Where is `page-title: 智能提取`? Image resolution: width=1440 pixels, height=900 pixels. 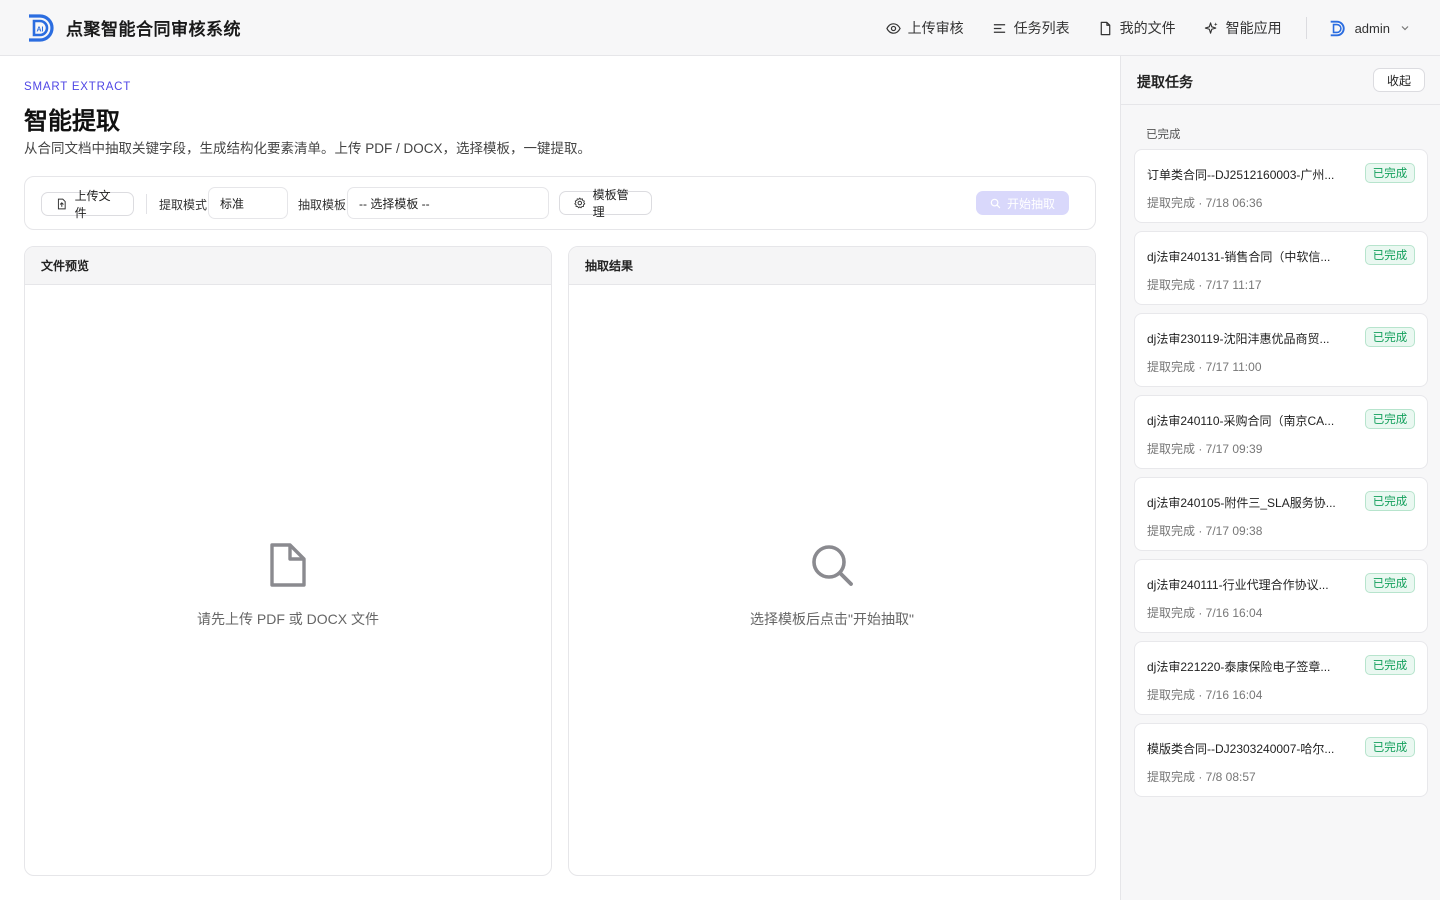 page-title: 智能提取 is located at coordinates (72, 121).